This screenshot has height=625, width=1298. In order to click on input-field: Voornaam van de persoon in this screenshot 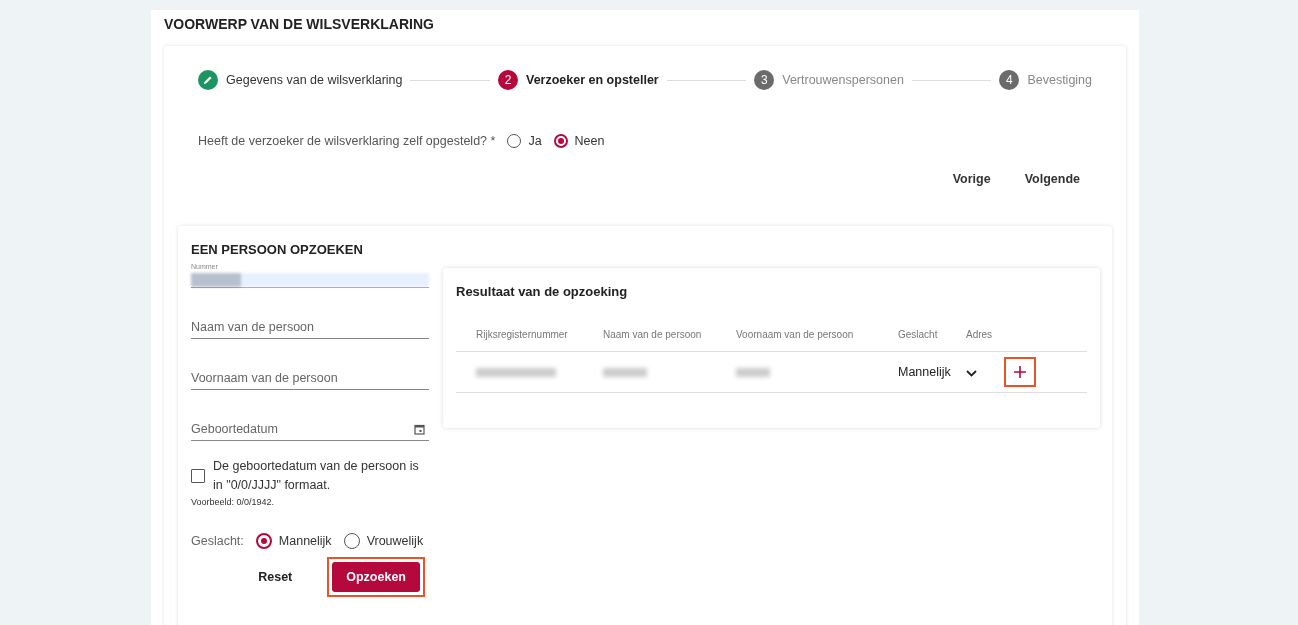, I will do `click(310, 378)`.